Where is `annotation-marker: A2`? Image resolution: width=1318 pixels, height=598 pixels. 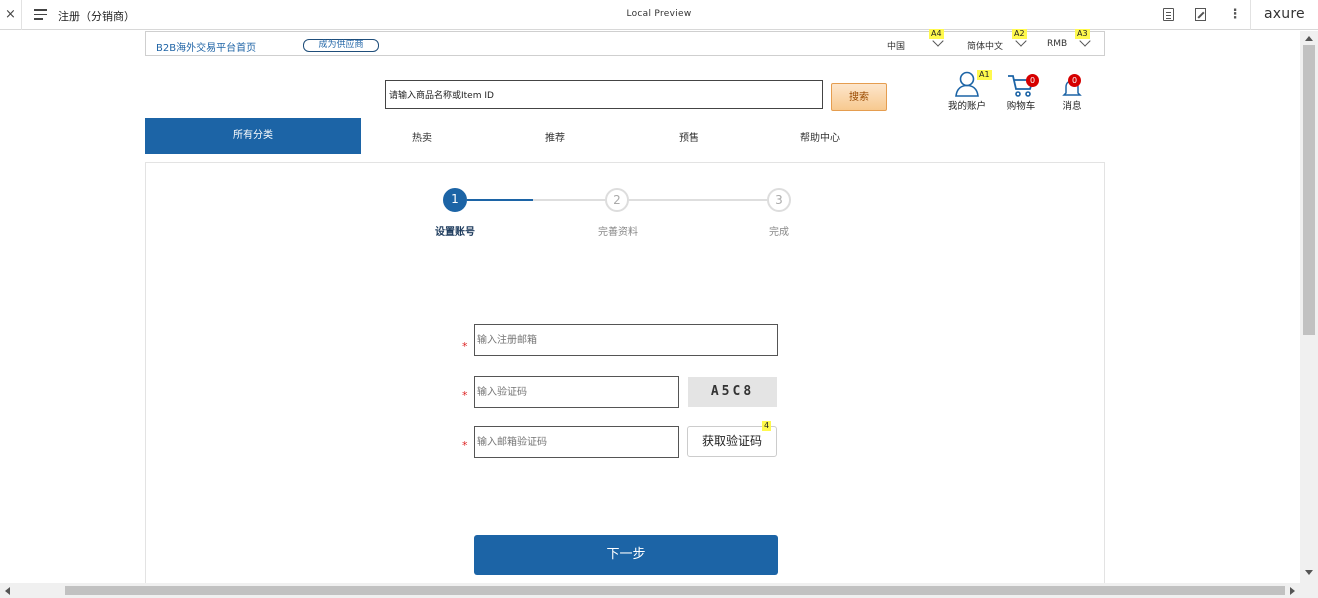 annotation-marker: A2 is located at coordinates (1019, 34).